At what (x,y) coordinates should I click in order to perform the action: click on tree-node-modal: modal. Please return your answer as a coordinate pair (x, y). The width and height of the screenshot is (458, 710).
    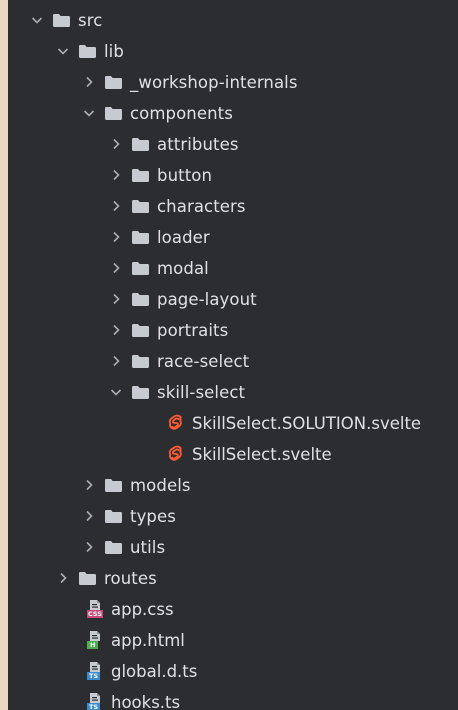
    Looking at the image, I should click on (159, 268).